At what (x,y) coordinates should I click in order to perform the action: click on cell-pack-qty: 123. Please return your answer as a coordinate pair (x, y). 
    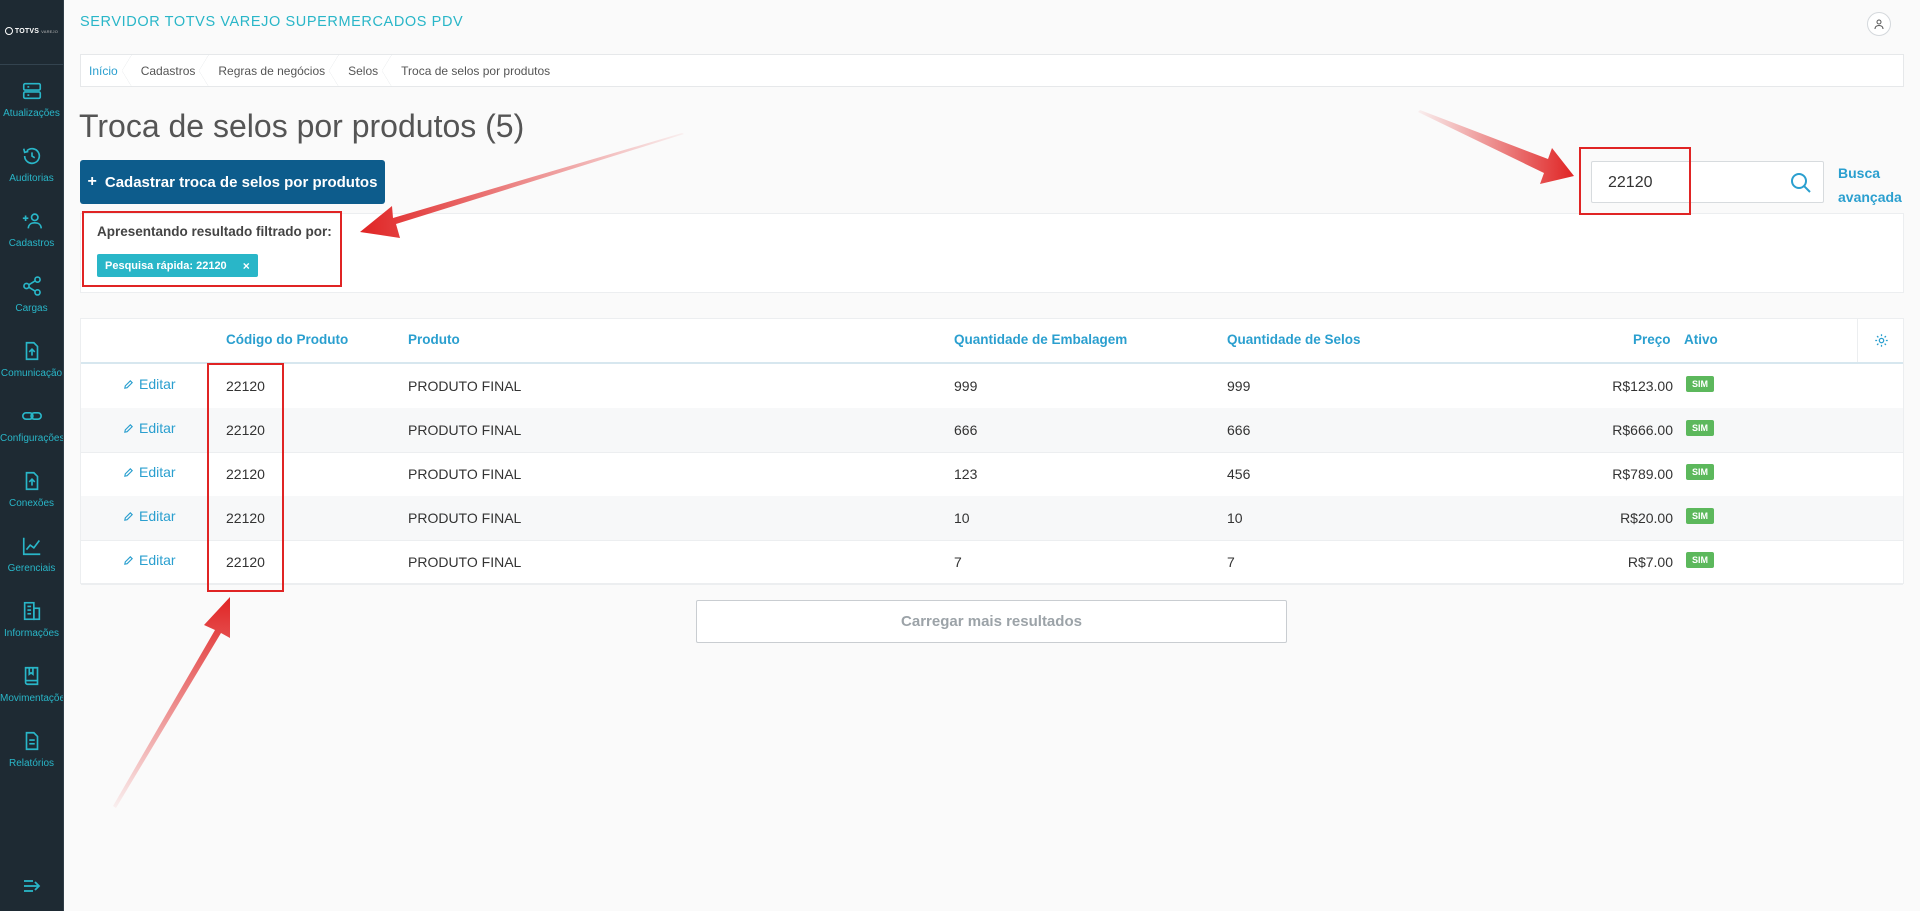
    Looking at the image, I should click on (966, 474).